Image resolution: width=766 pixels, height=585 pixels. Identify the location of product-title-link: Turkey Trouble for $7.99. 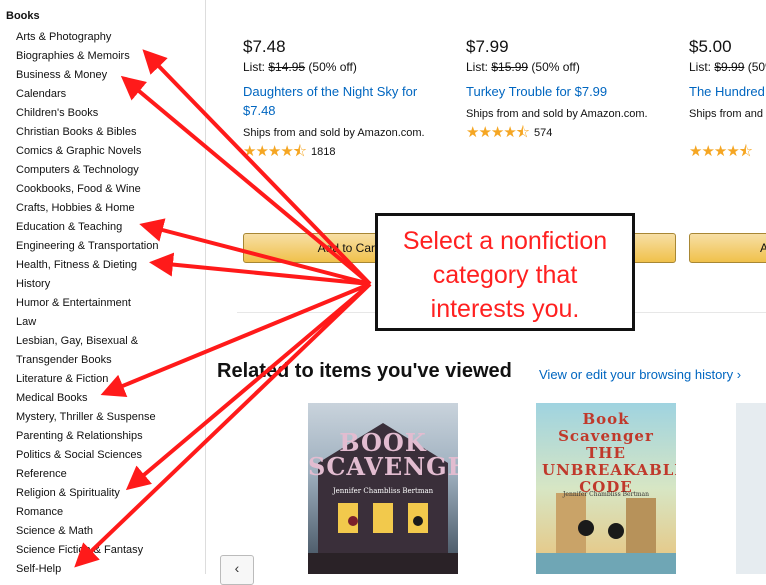
(566, 91).